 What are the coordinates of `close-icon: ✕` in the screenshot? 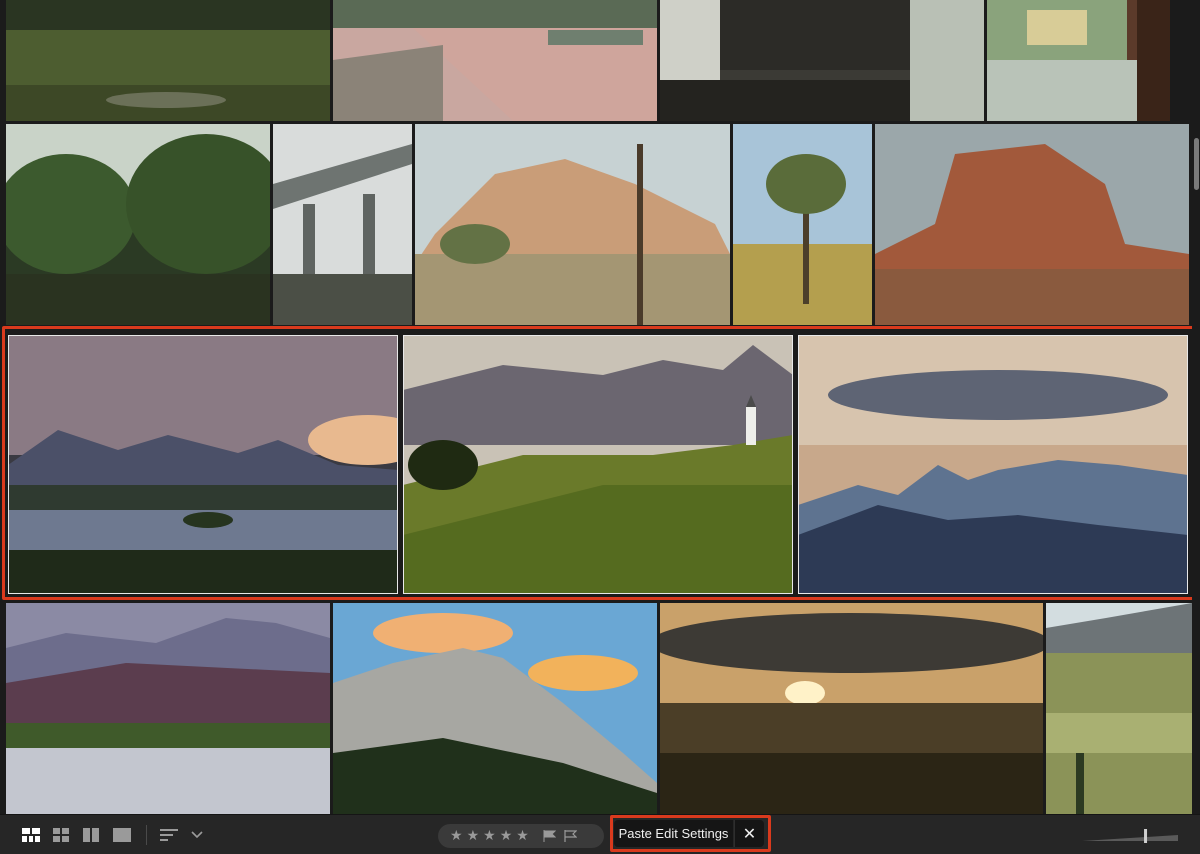 It's located at (749, 833).